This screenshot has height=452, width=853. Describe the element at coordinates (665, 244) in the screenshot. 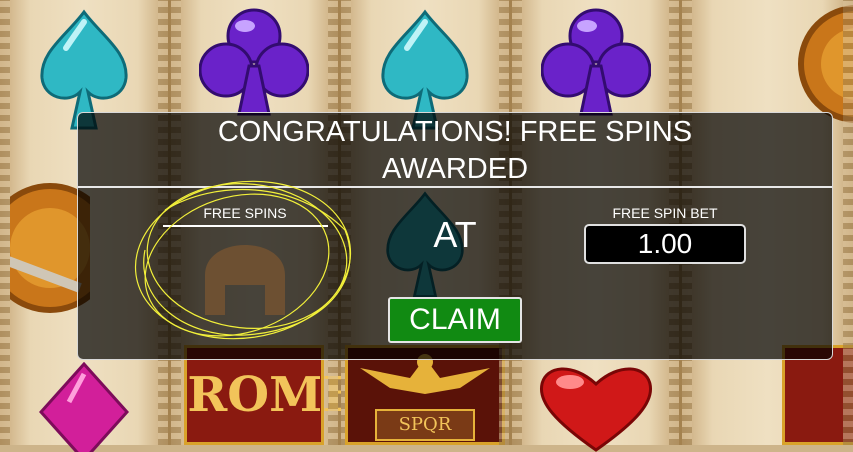

I see `free-spin-bet-value: 1.00` at that location.